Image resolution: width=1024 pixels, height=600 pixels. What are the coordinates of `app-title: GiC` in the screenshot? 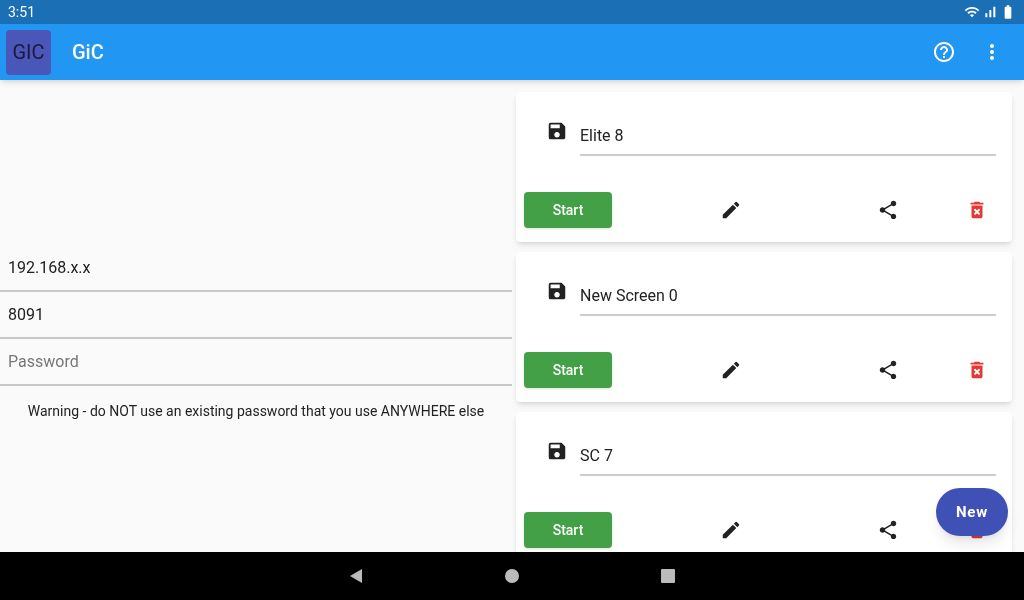 It's located at (88, 52).